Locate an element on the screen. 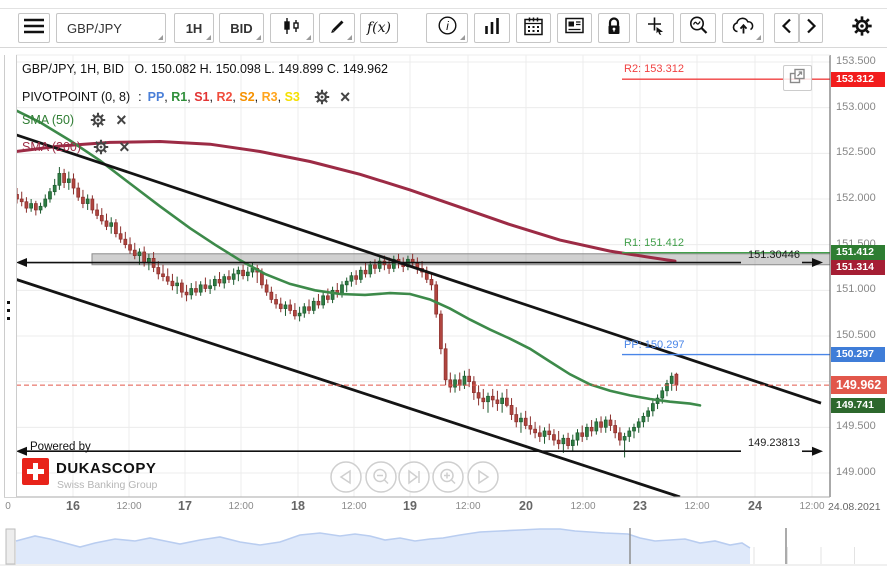 The height and width of the screenshot is (572, 887). sma50-legend: SMA (50) × is located at coordinates (74, 120).